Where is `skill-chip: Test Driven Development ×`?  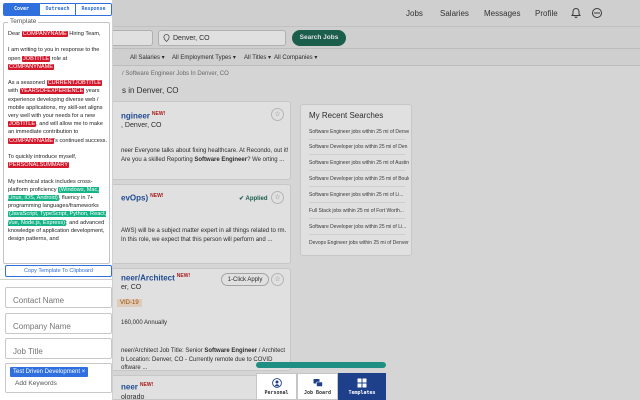
skill-chip: Test Driven Development × is located at coordinates (49, 372).